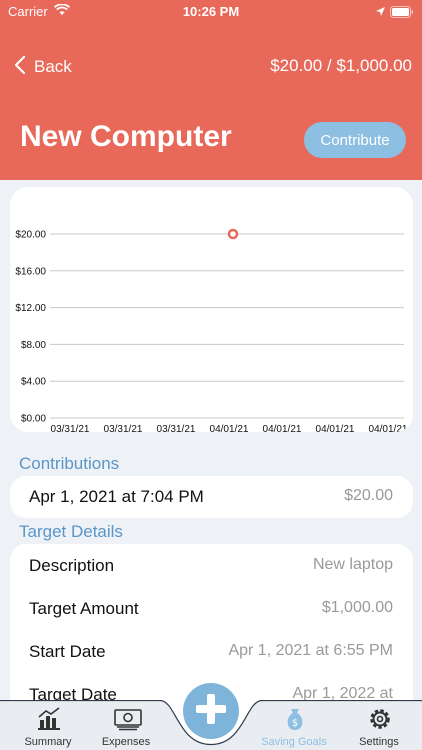 The width and height of the screenshot is (422, 750). Describe the element at coordinates (357, 607) in the screenshot. I see `detail-value: $1,000.00` at that location.